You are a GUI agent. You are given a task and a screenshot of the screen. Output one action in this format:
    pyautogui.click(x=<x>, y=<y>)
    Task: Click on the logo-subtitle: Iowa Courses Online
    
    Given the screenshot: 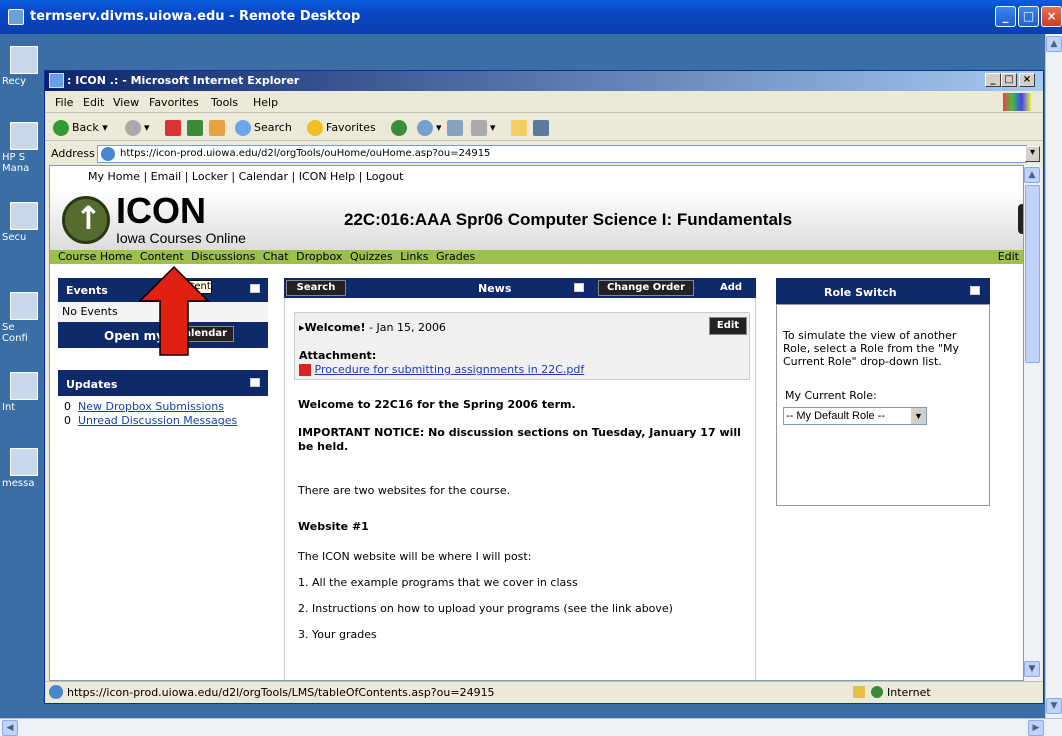 What is the action you would take?
    pyautogui.click(x=181, y=238)
    